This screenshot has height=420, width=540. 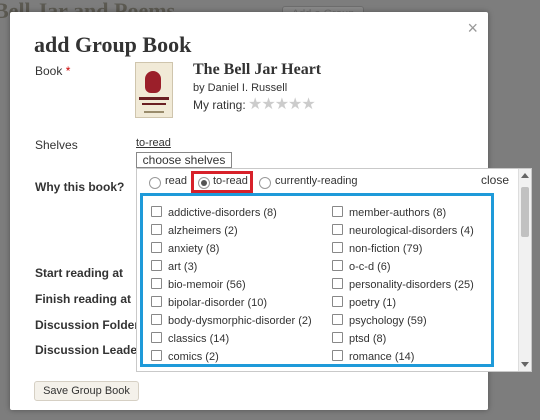 What do you see at coordinates (198, 284) in the screenshot?
I see `shelf-checkbox-item: bio-memoir (56)` at bounding box center [198, 284].